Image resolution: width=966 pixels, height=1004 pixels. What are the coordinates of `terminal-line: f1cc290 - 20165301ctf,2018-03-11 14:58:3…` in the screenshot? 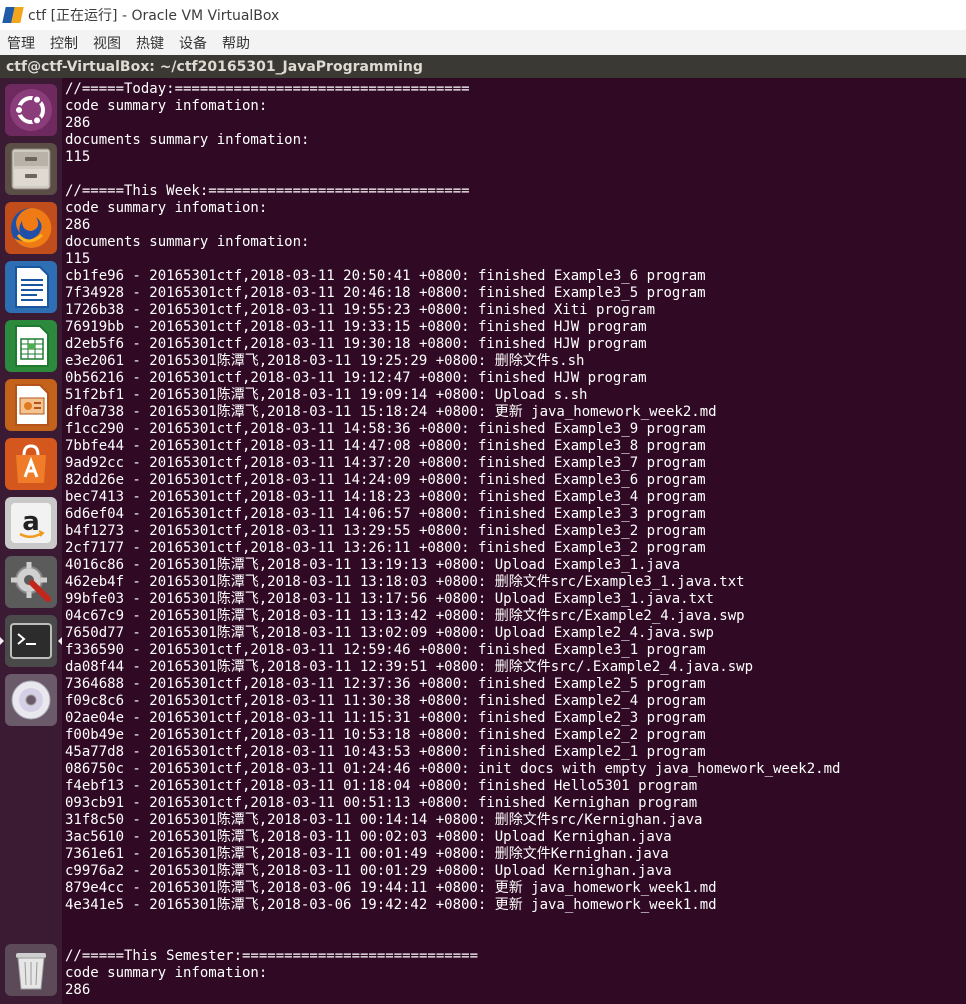 It's located at (385, 429).